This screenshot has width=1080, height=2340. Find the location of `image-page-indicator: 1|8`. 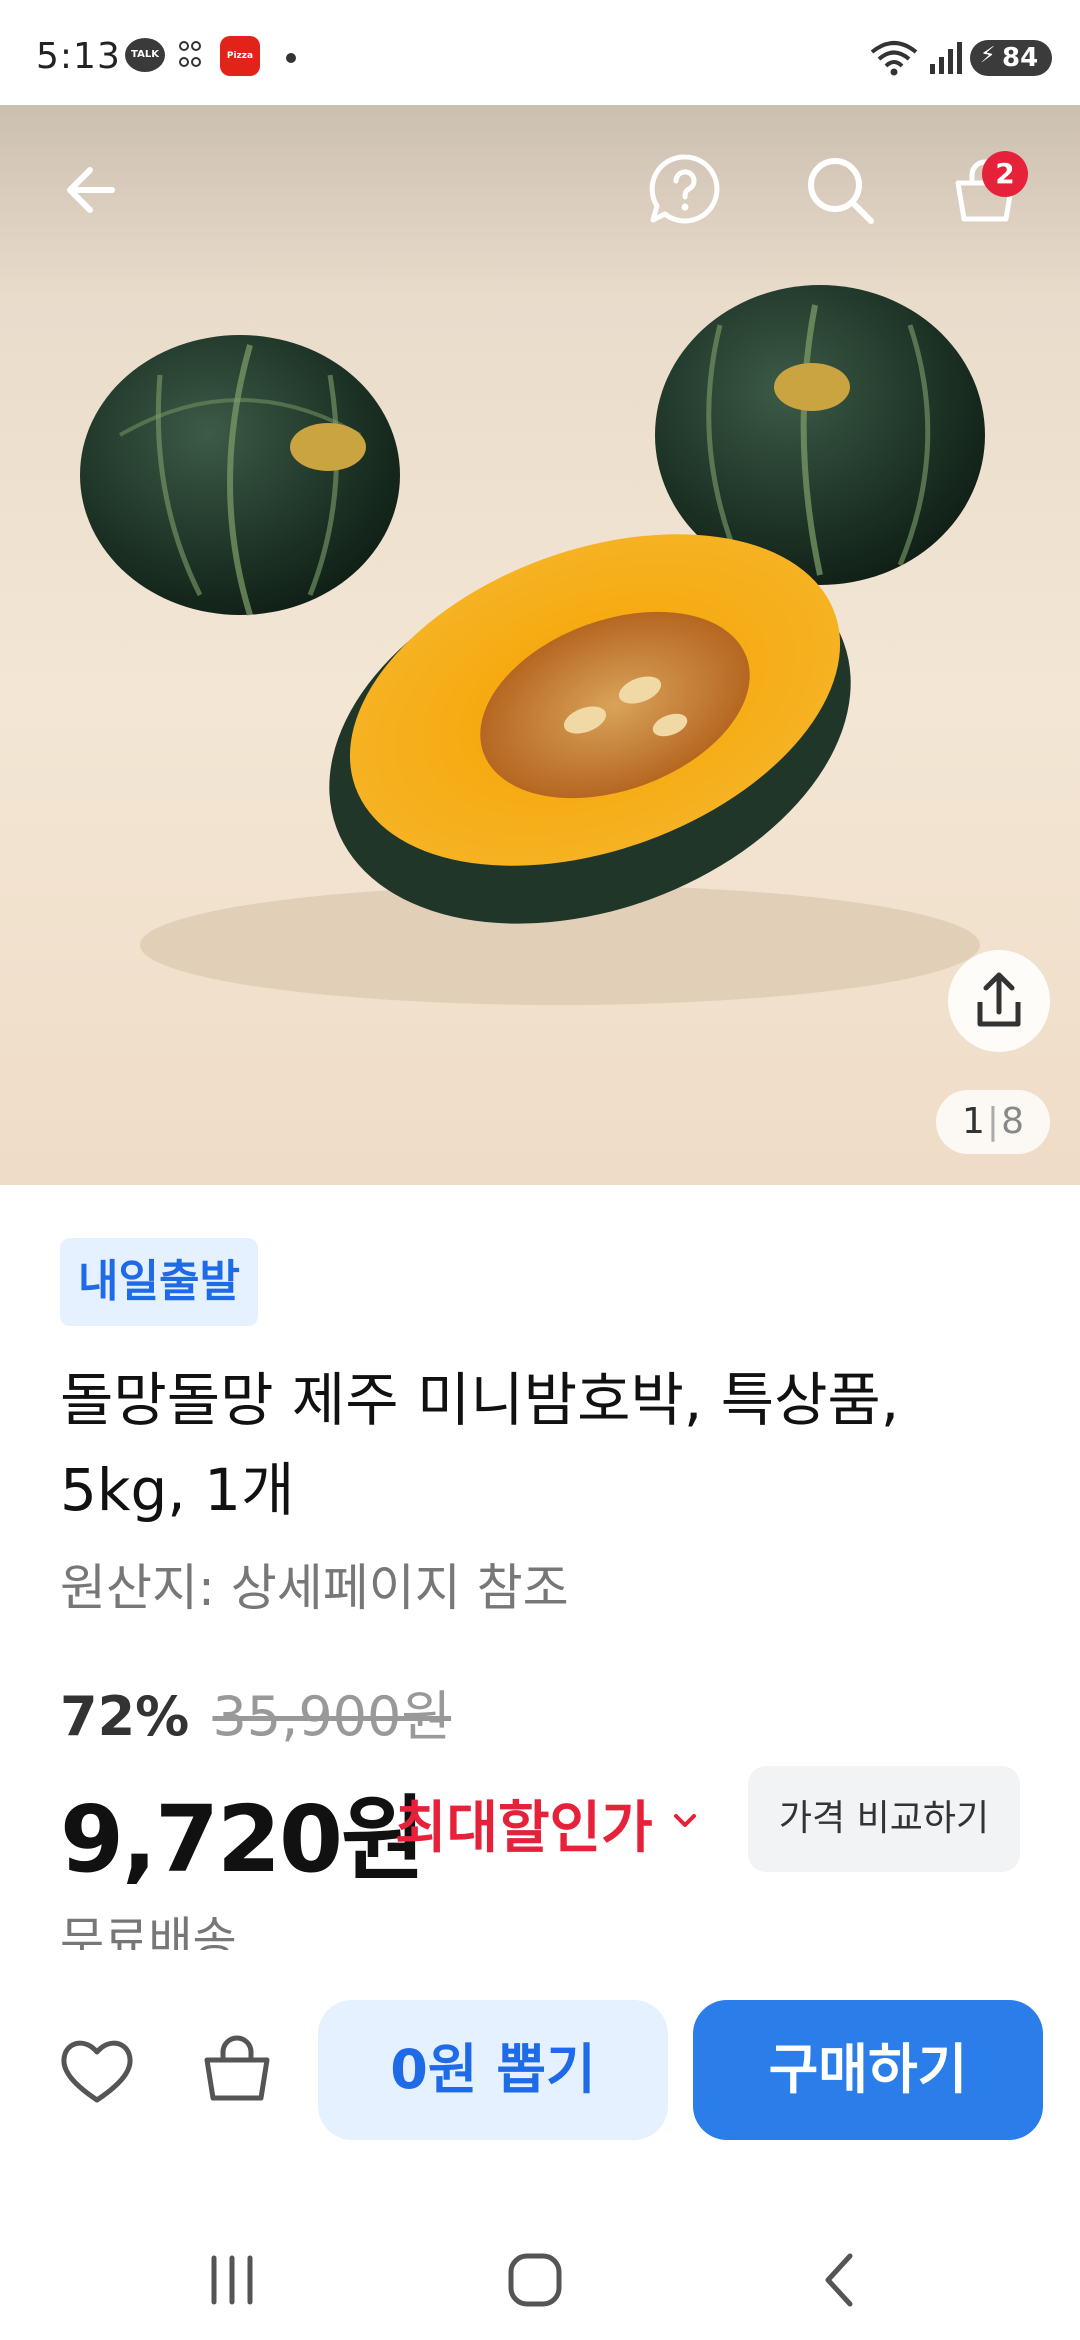

image-page-indicator: 1|8 is located at coordinates (993, 1122).